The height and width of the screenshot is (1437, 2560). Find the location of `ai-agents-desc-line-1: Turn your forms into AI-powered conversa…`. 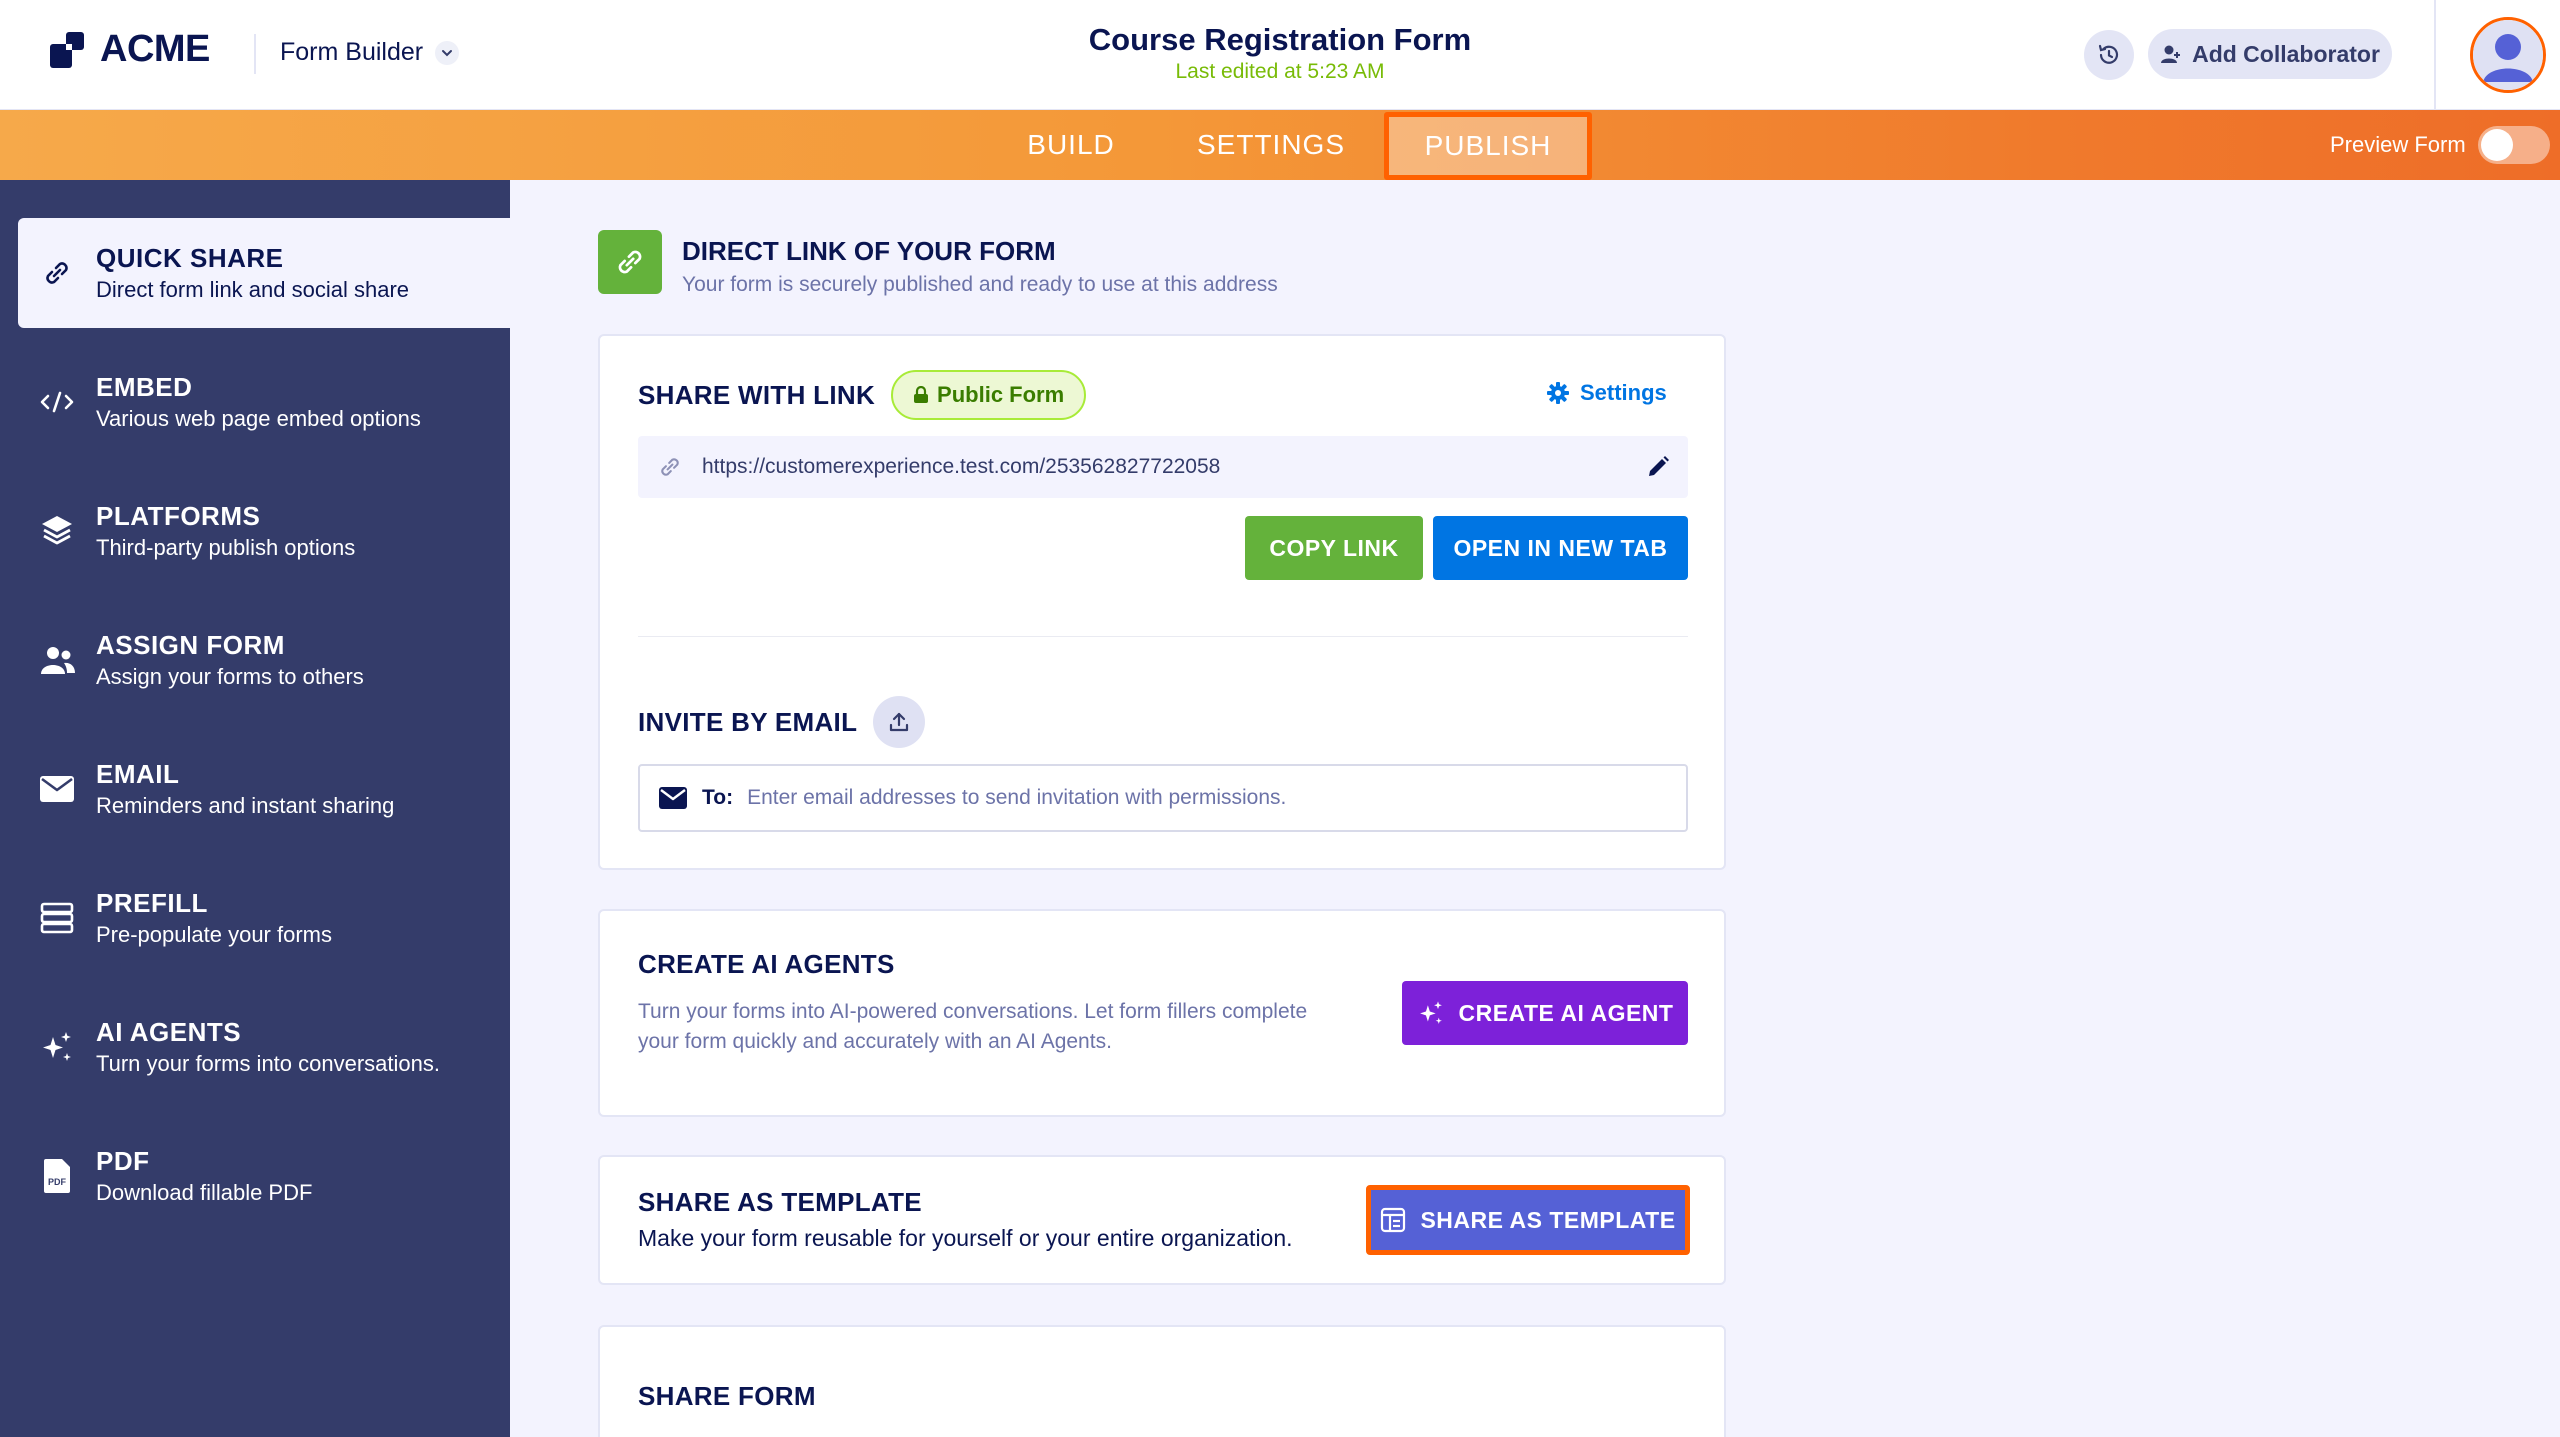

ai-agents-desc-line-1: Turn your forms into AI-powered conversa… is located at coordinates (973, 1011).